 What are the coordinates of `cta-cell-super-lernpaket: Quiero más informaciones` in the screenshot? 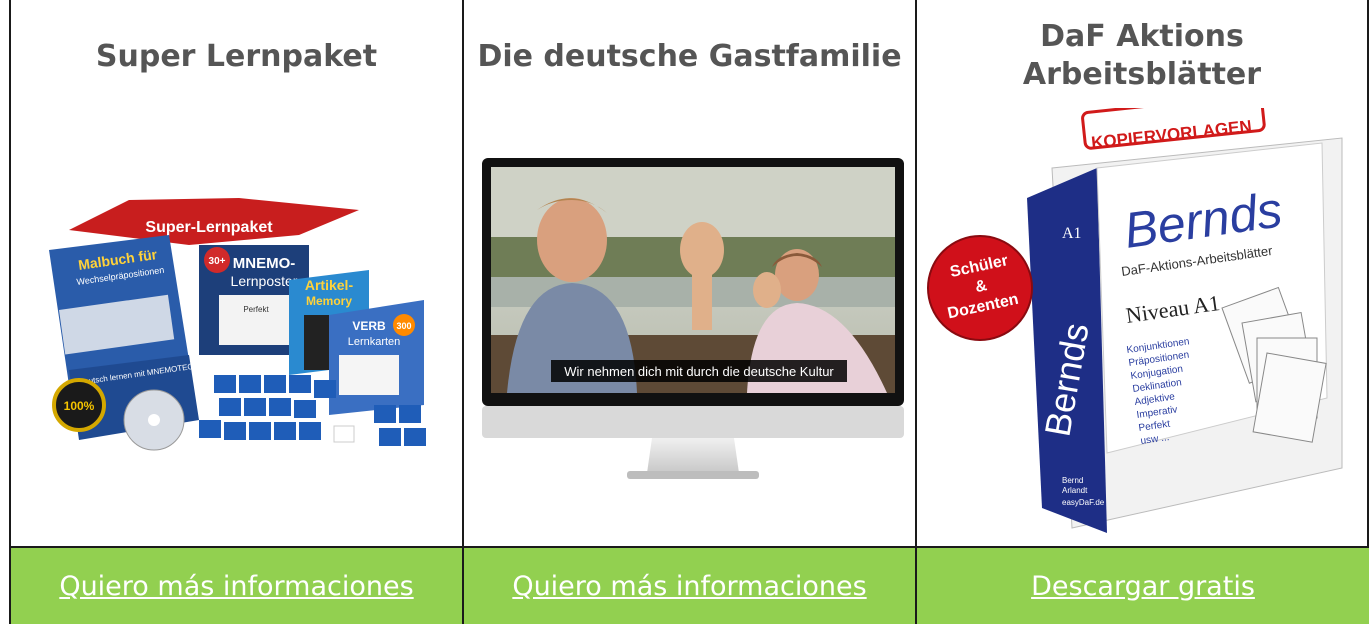 It's located at (237, 585).